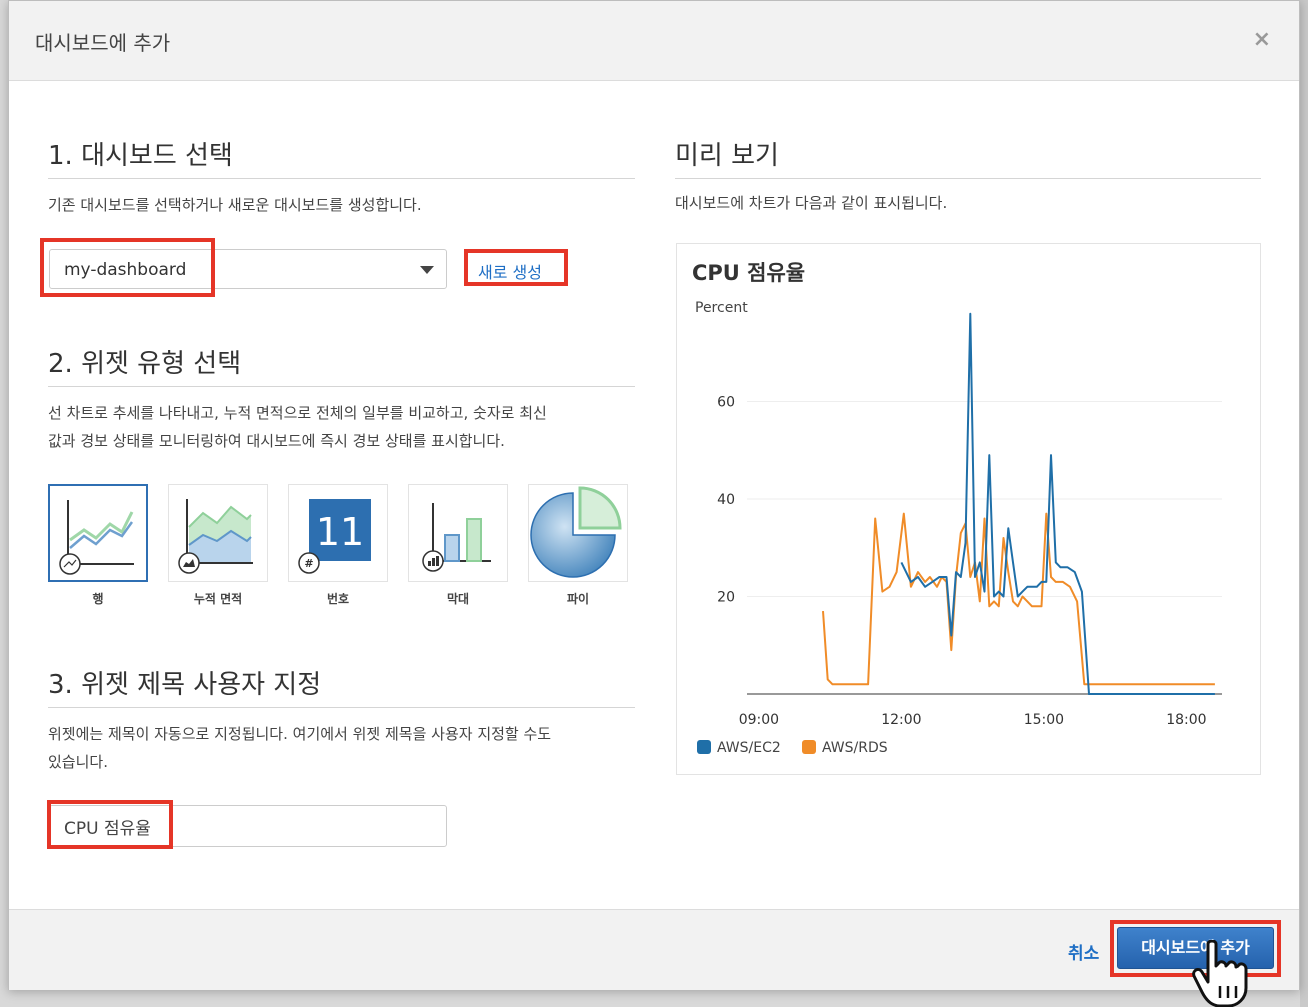 This screenshot has height=1007, width=1308. Describe the element at coordinates (1304, 503) in the screenshot. I see `page-backdrop` at that location.